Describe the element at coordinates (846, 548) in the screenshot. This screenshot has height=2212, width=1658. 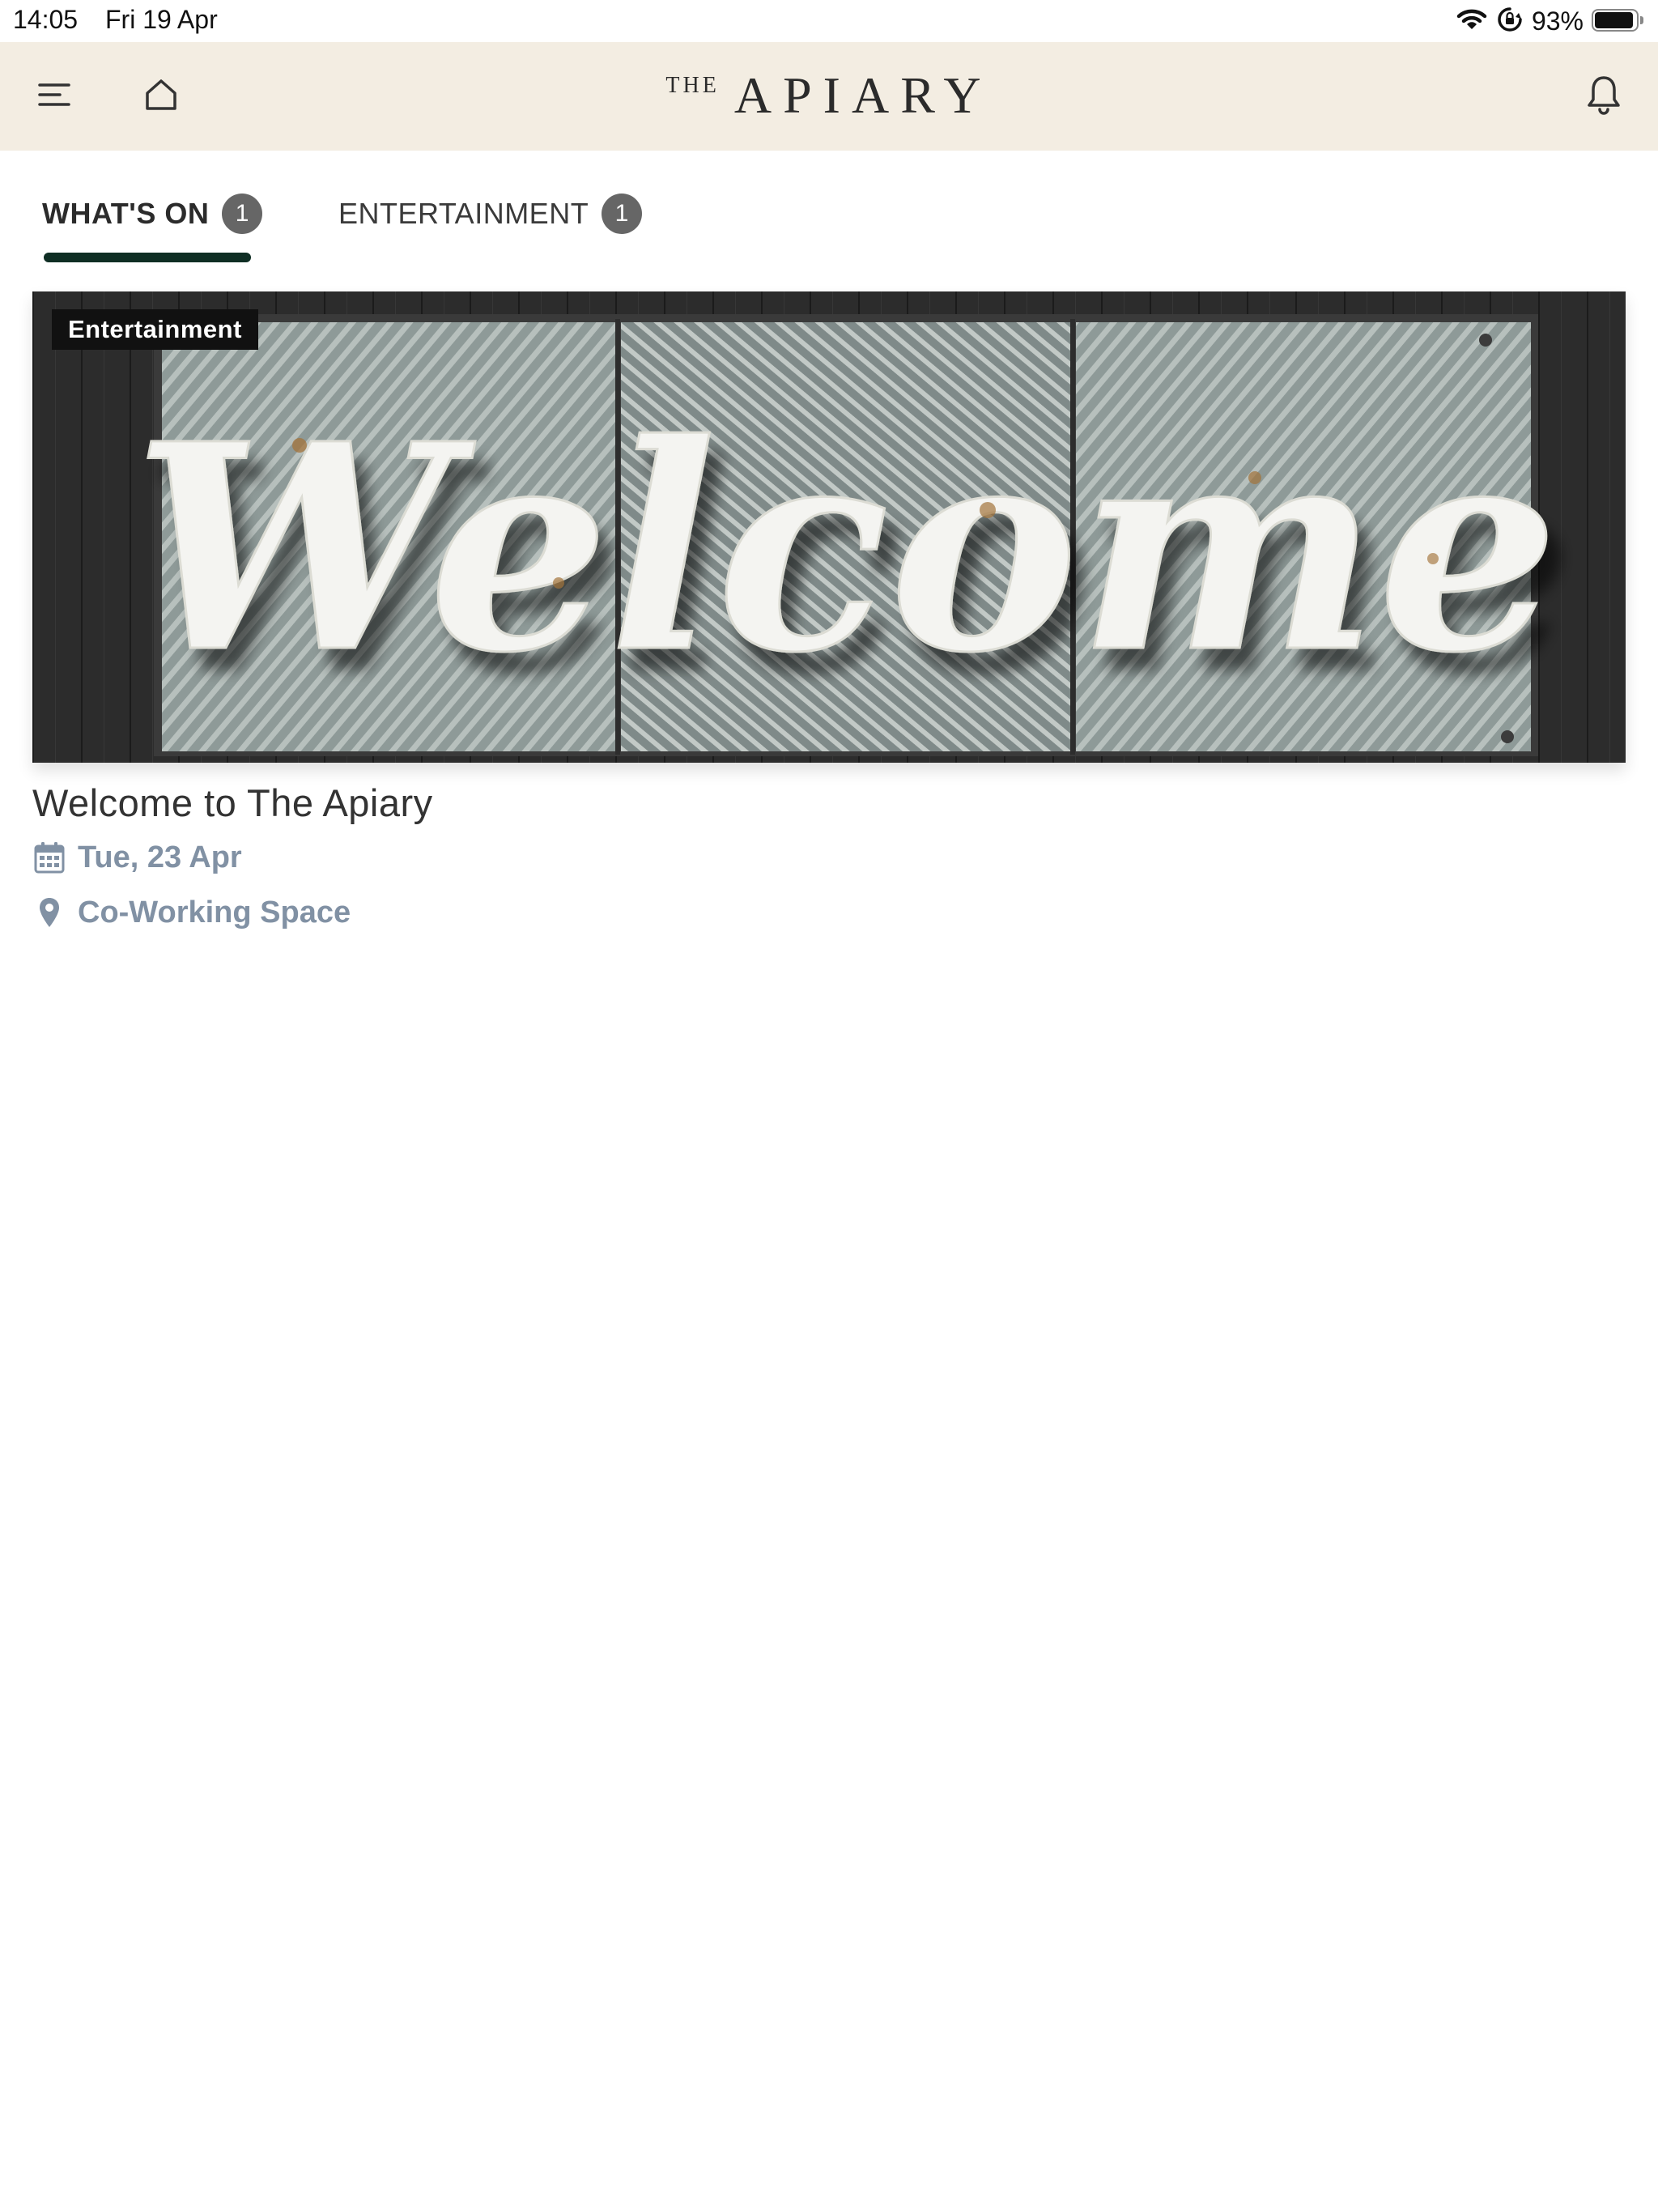
I see `sign-text: Welcome` at that location.